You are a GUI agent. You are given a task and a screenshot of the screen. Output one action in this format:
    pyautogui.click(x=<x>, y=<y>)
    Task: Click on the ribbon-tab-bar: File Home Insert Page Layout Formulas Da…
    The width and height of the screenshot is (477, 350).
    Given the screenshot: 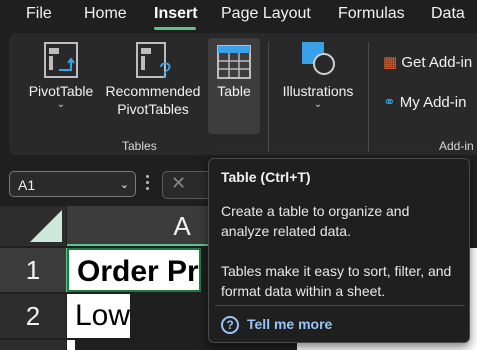 What is the action you would take?
    pyautogui.click(x=238, y=16)
    